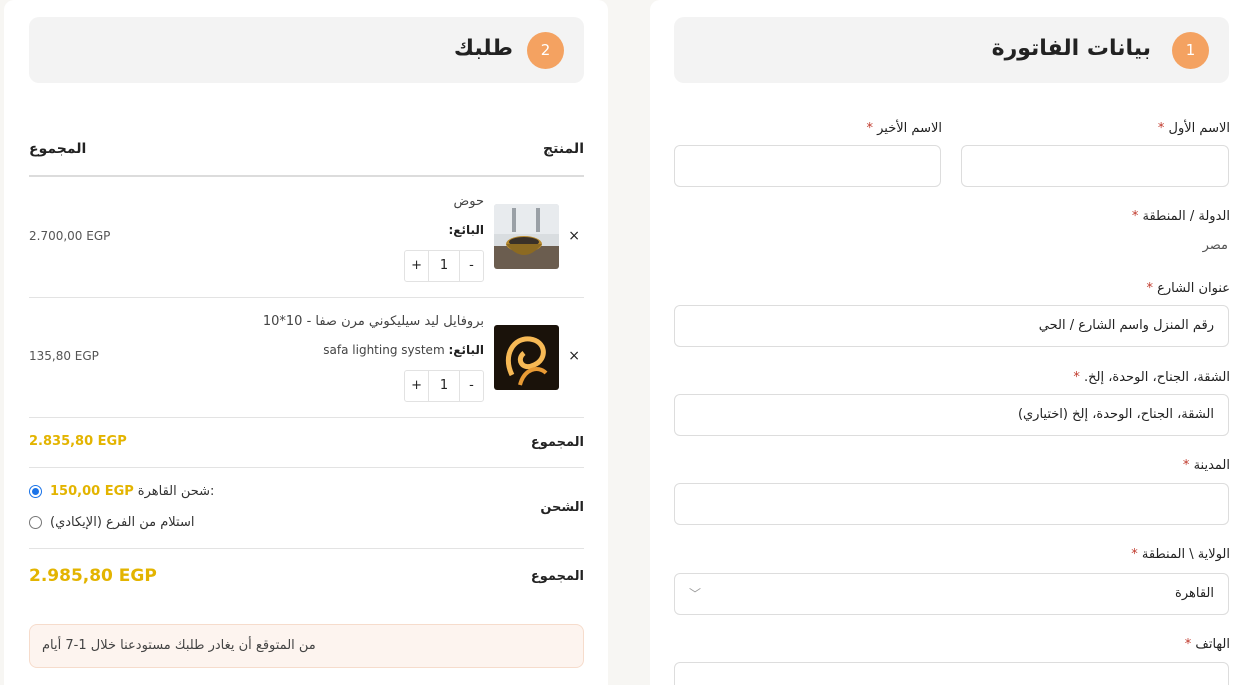  What do you see at coordinates (1206, 465) in the screenshot?
I see `city-label: المدينة *` at bounding box center [1206, 465].